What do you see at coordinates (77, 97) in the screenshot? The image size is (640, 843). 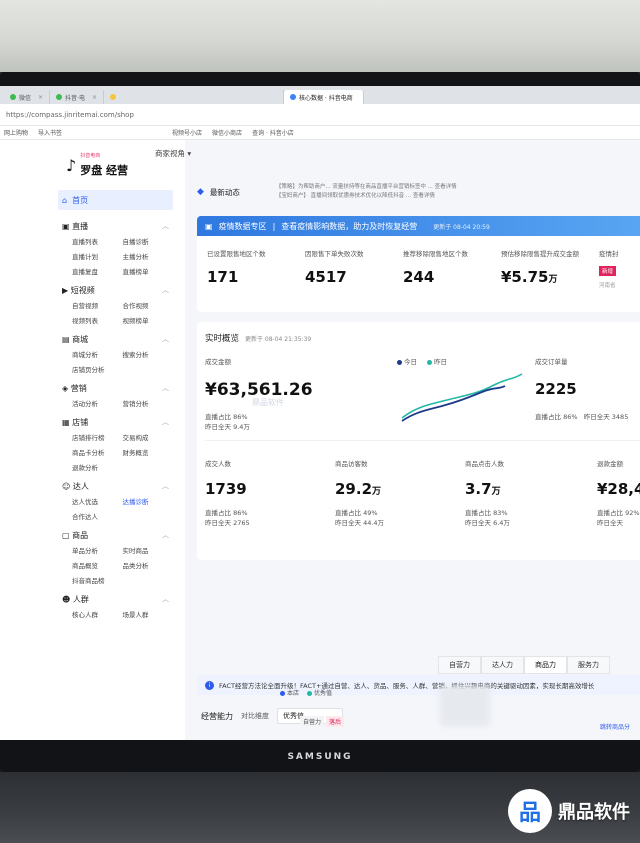 I see `tab-douyin: 抖音·电 ×` at bounding box center [77, 97].